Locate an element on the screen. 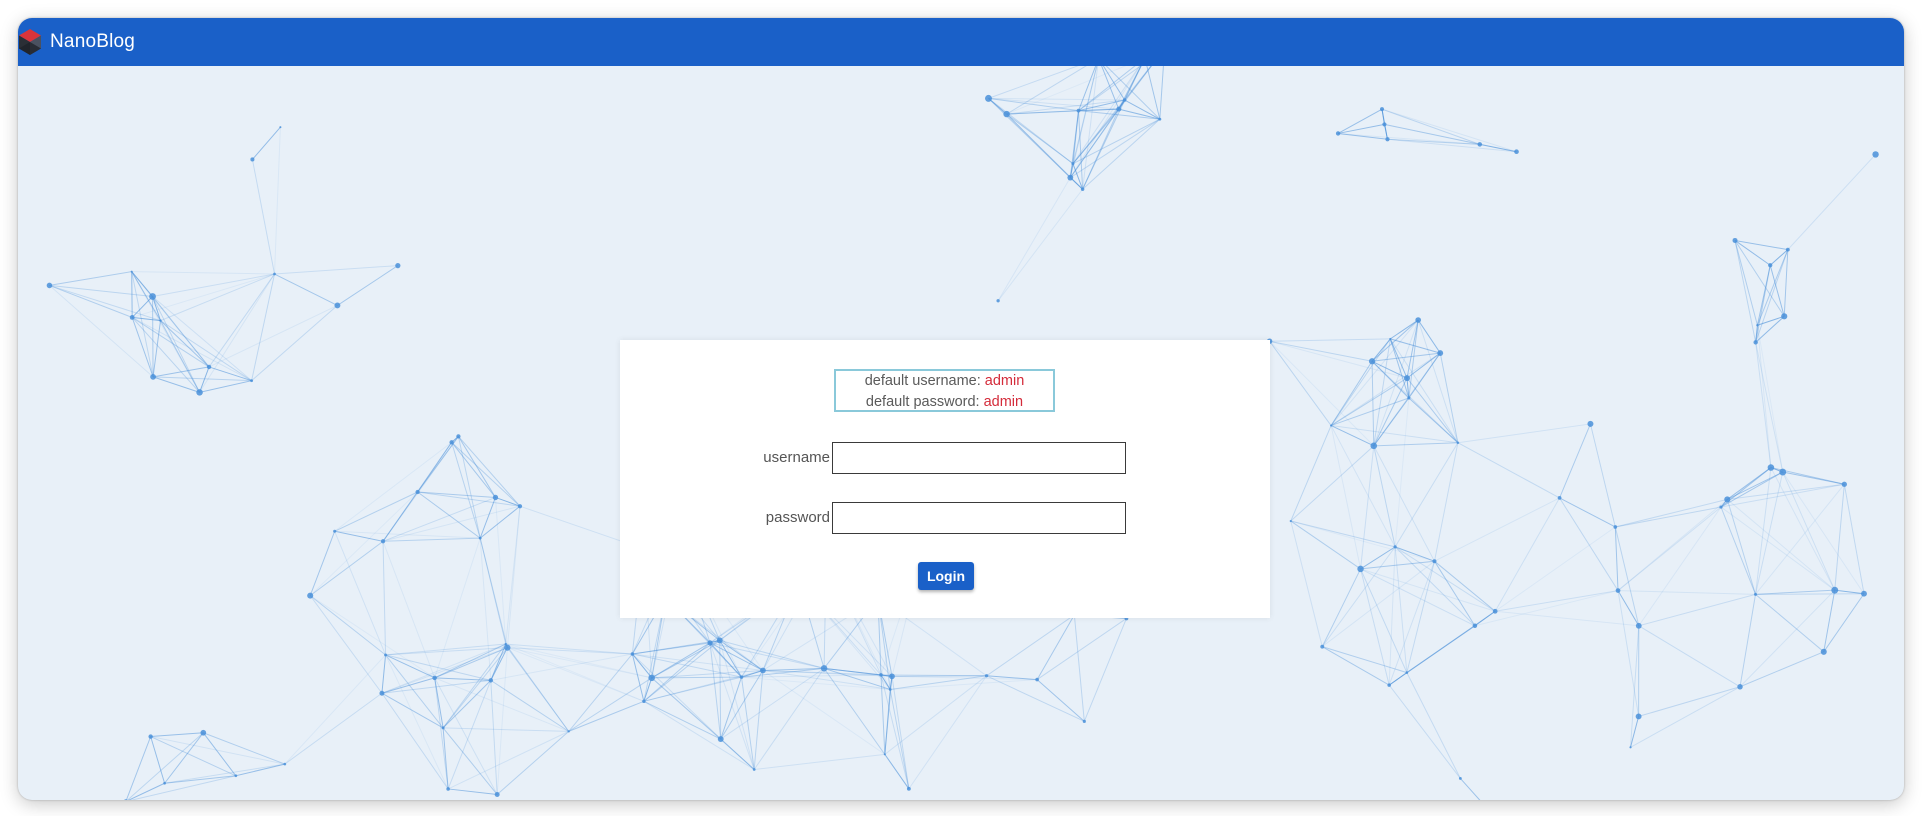  default-password-line: default password: admin is located at coordinates (944, 402).